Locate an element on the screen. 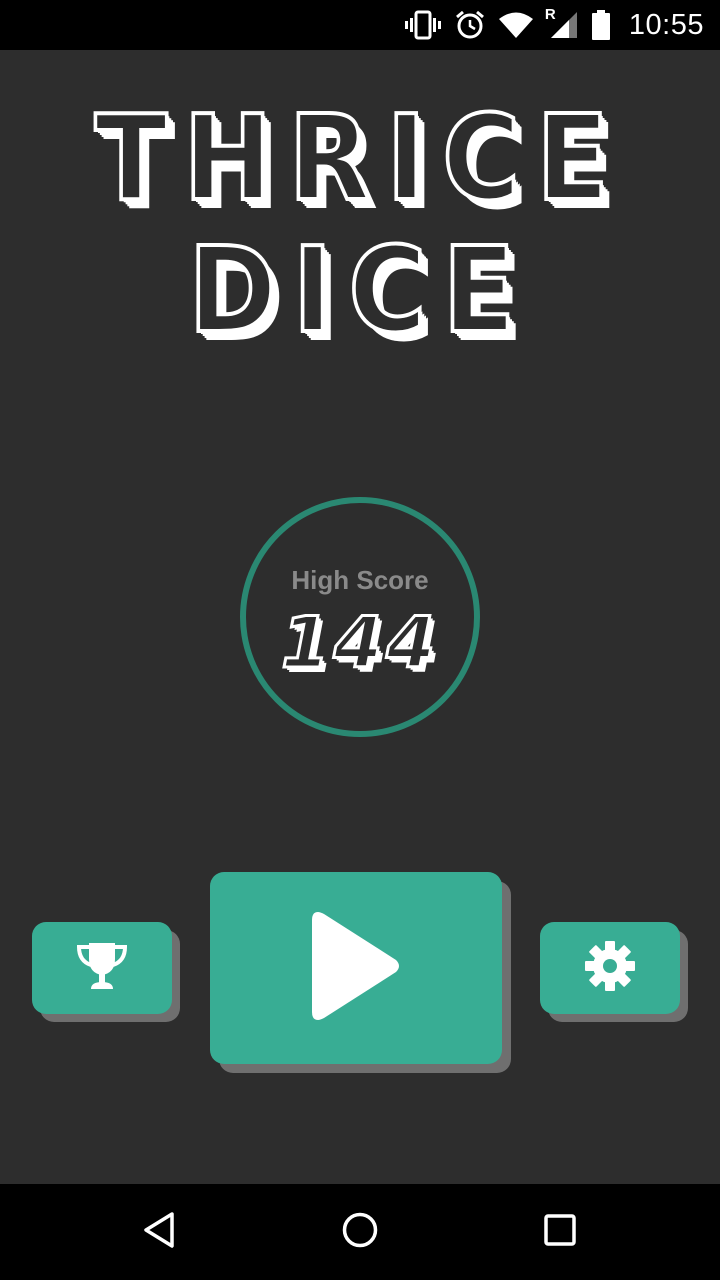  leaderboard-button is located at coordinates (102, 968).